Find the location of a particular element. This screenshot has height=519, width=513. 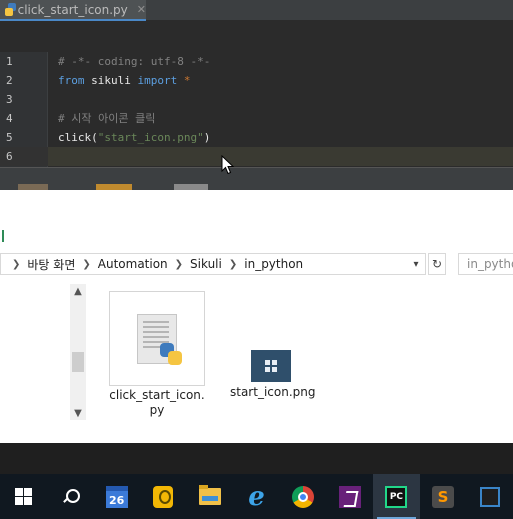

line-number: 4 is located at coordinates (9, 118).